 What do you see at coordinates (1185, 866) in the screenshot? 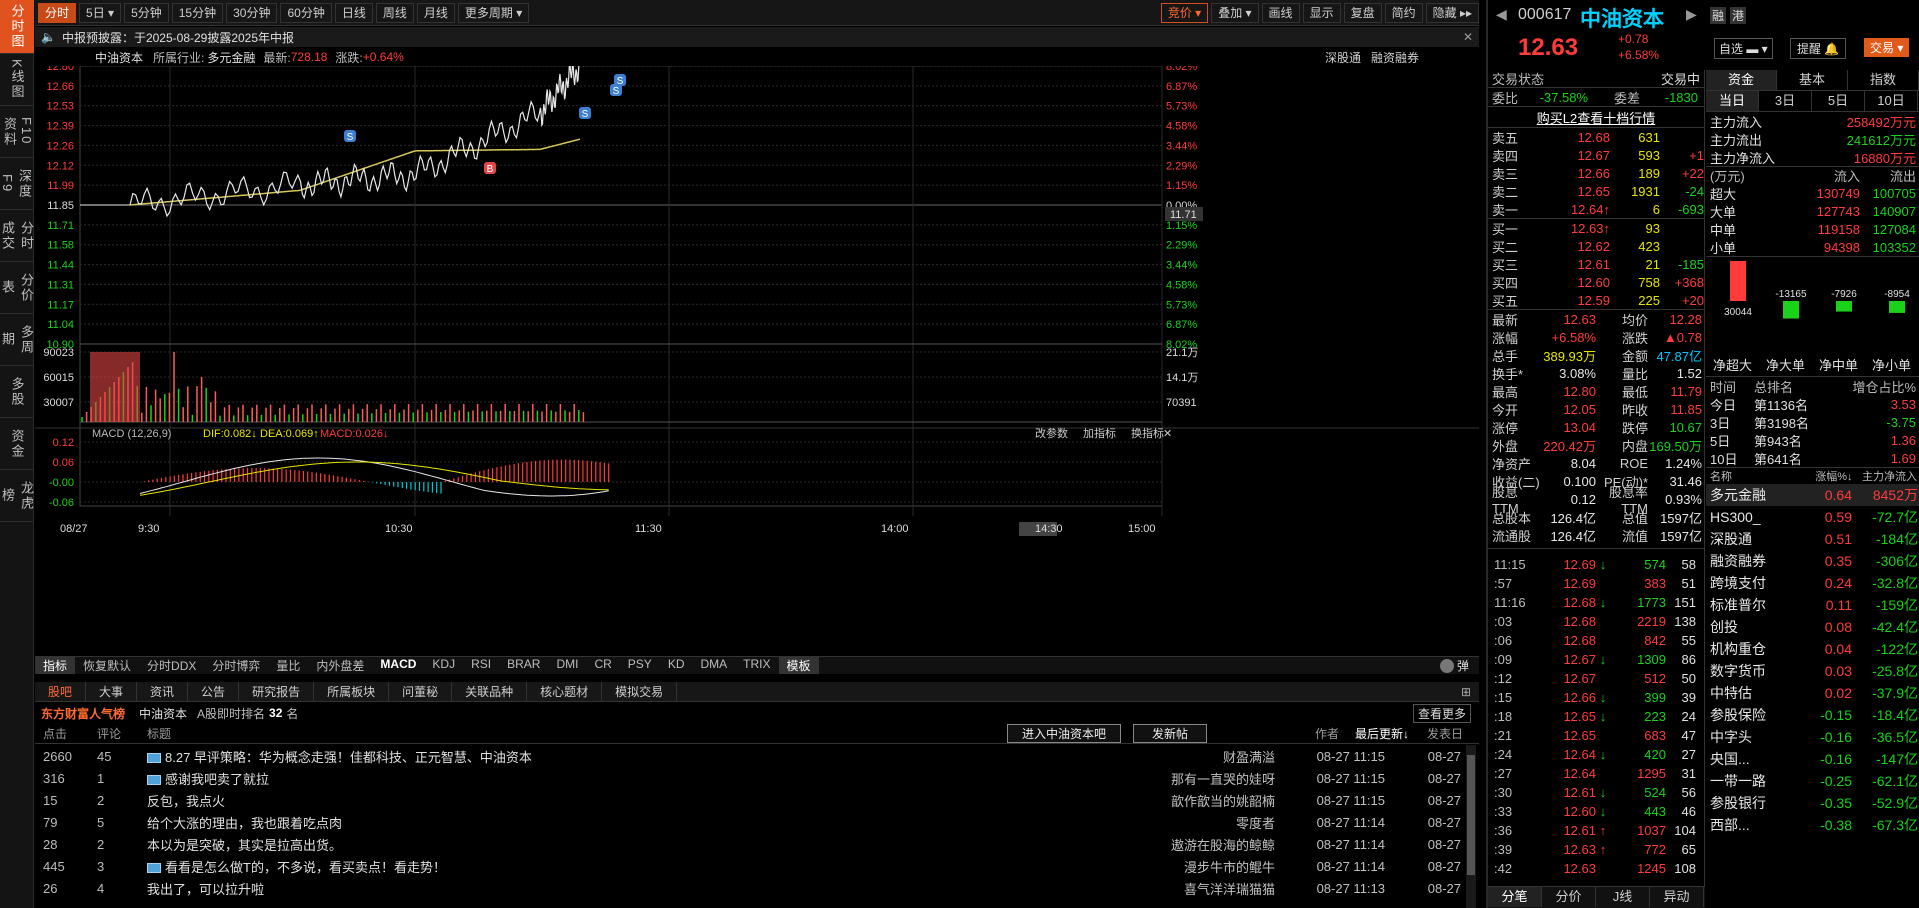
I see `author: 漫步牛市的鲲牛` at bounding box center [1185, 866].